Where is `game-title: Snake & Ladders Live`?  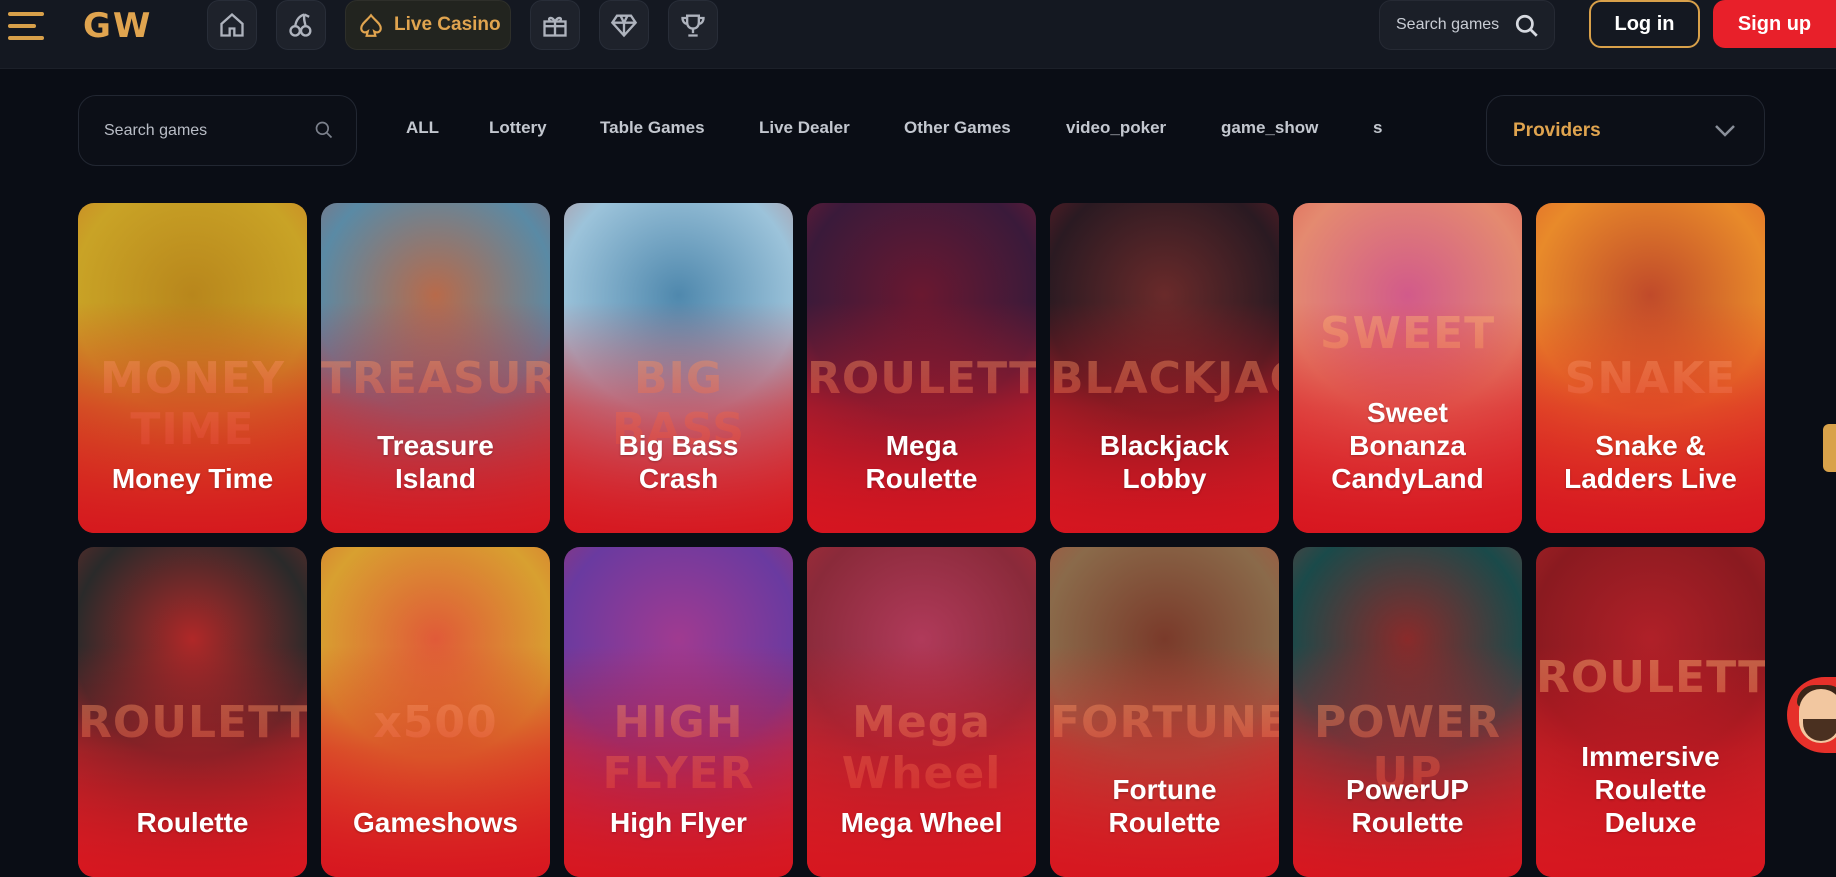
game-title: Snake & Ladders Live is located at coordinates (1650, 462).